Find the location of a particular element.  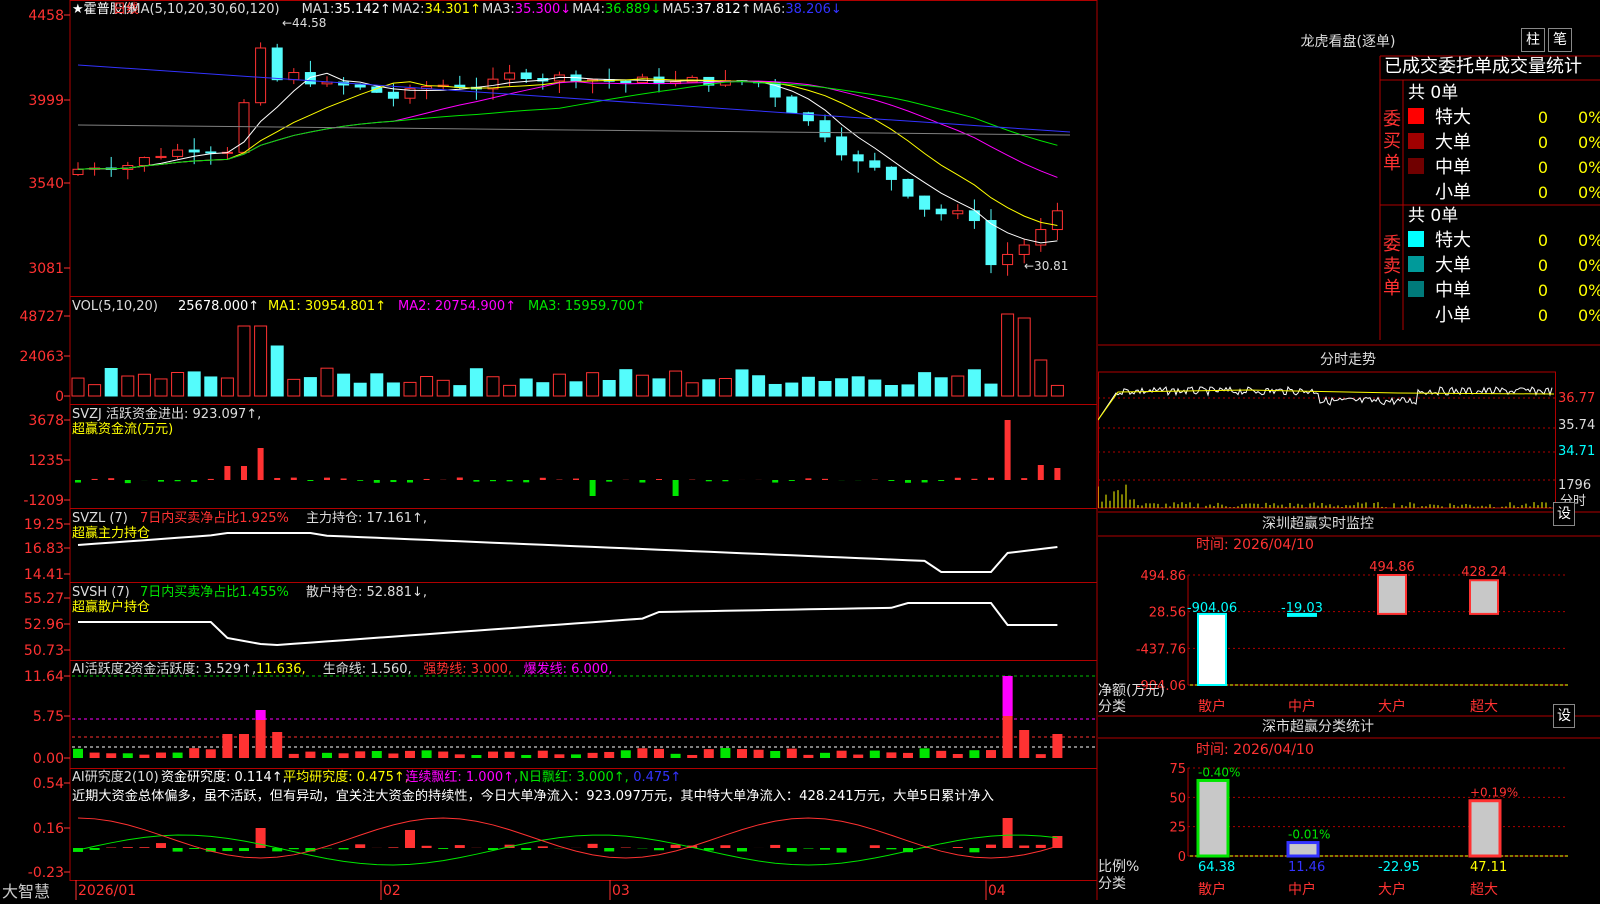

y-tick-label: 11.64 is located at coordinates (44, 677).